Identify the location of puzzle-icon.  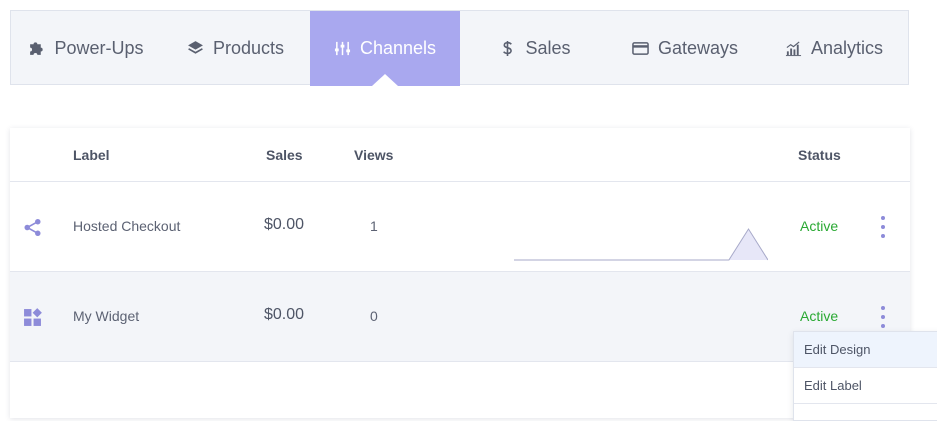
(37, 48).